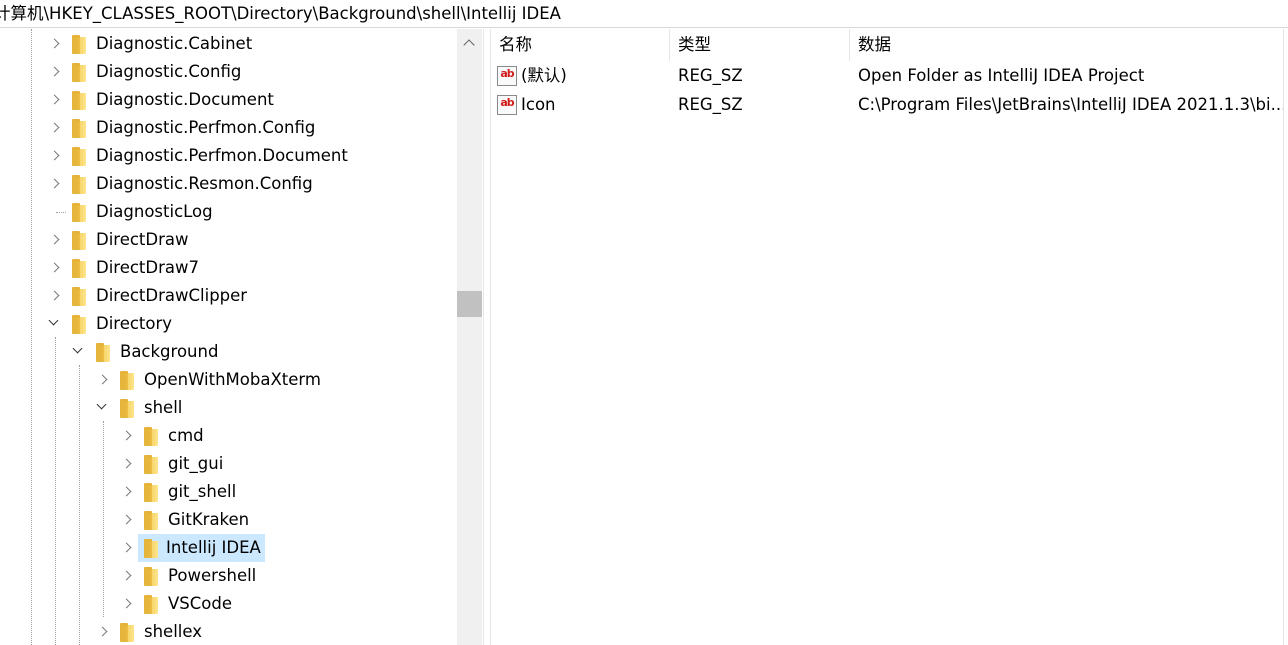  I want to click on tree-item-label: VSCode, so click(200, 603).